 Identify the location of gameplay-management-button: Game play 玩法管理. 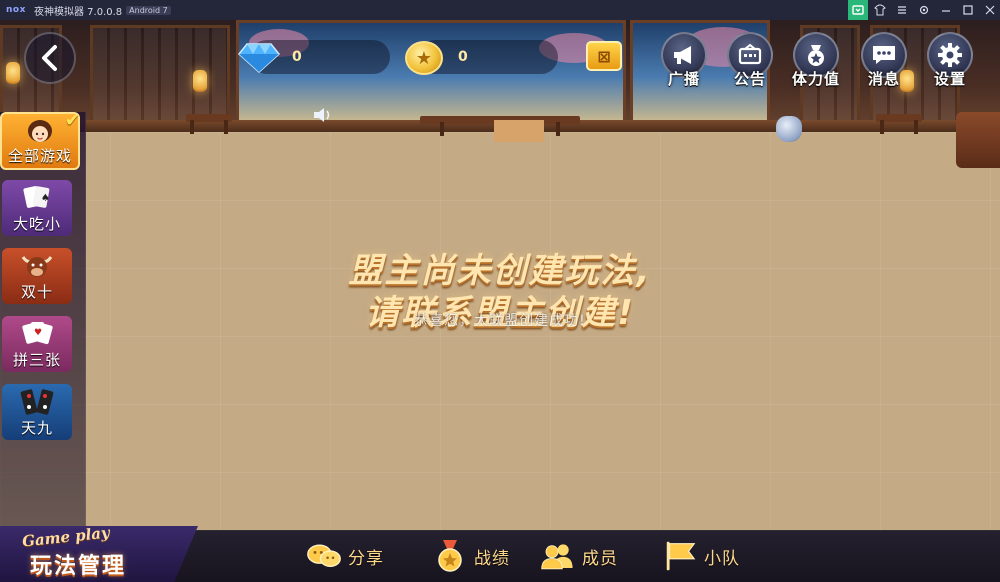
(99, 554).